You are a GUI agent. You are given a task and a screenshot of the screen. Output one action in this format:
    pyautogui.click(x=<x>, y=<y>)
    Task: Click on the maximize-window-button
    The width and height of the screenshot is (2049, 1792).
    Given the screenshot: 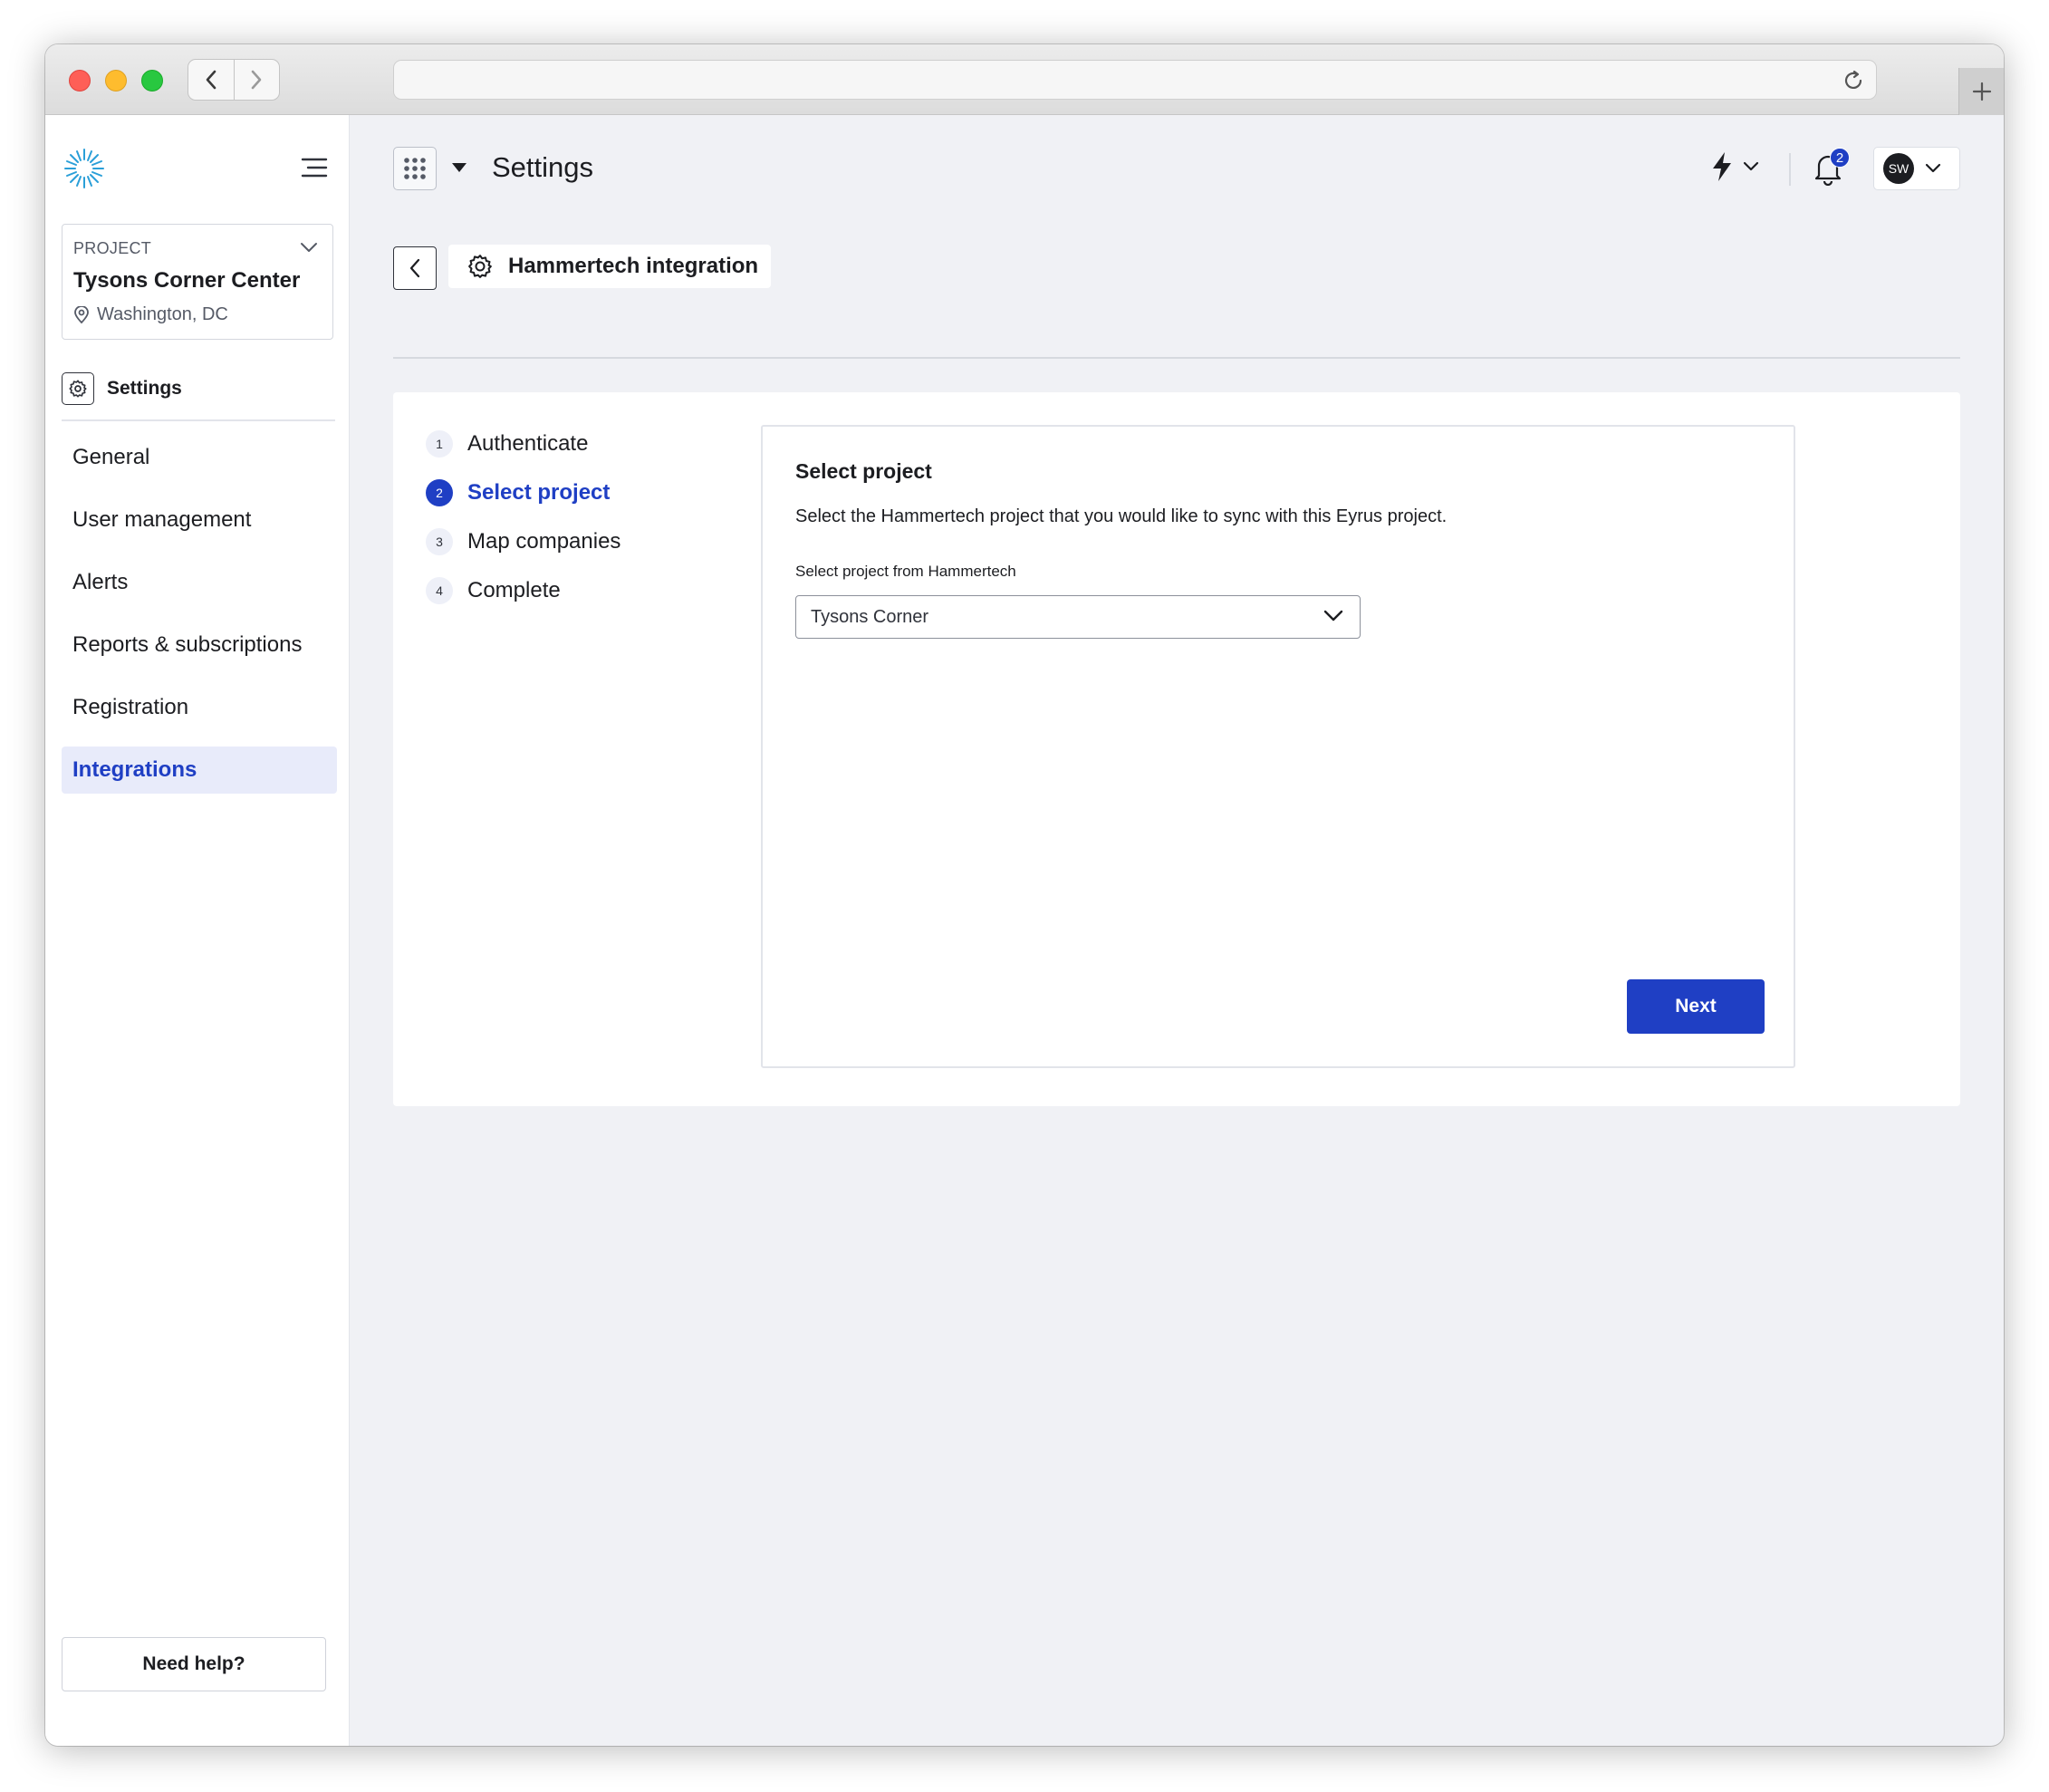 What is the action you would take?
    pyautogui.click(x=152, y=81)
    